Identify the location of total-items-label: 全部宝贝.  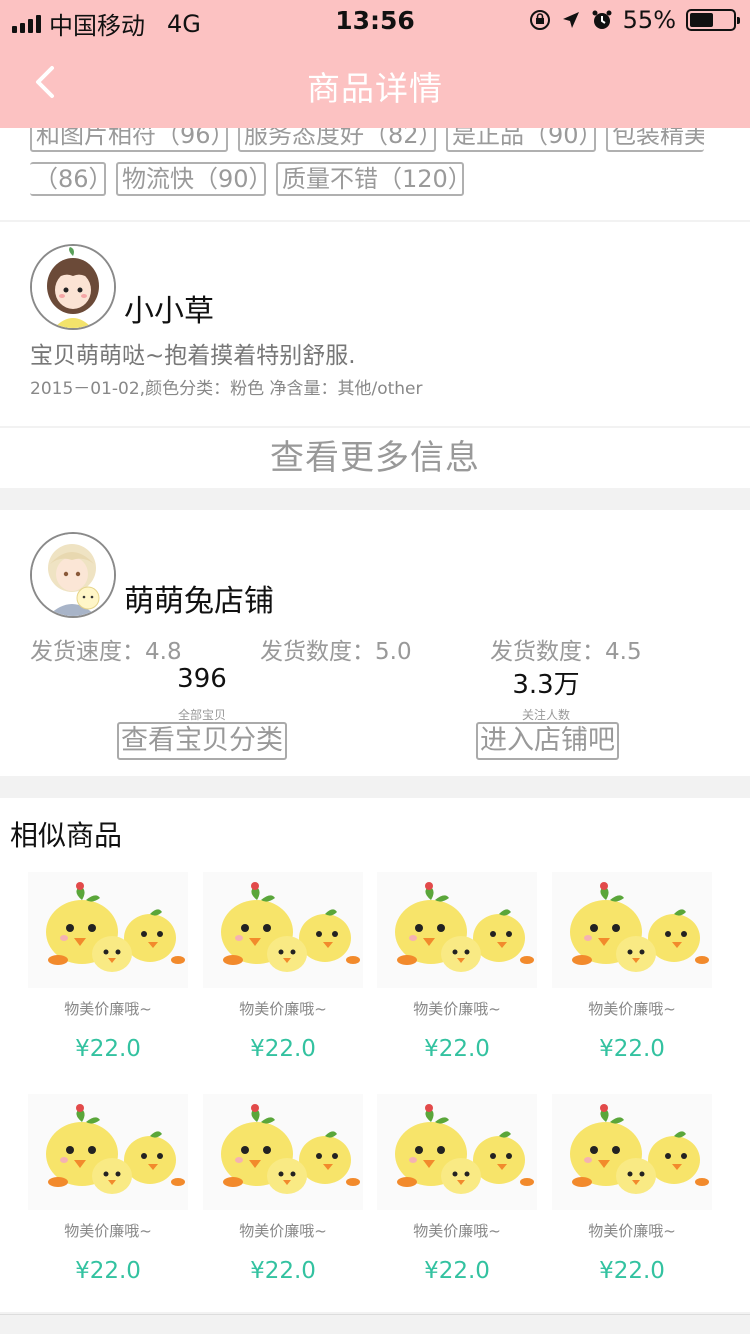
(201, 715).